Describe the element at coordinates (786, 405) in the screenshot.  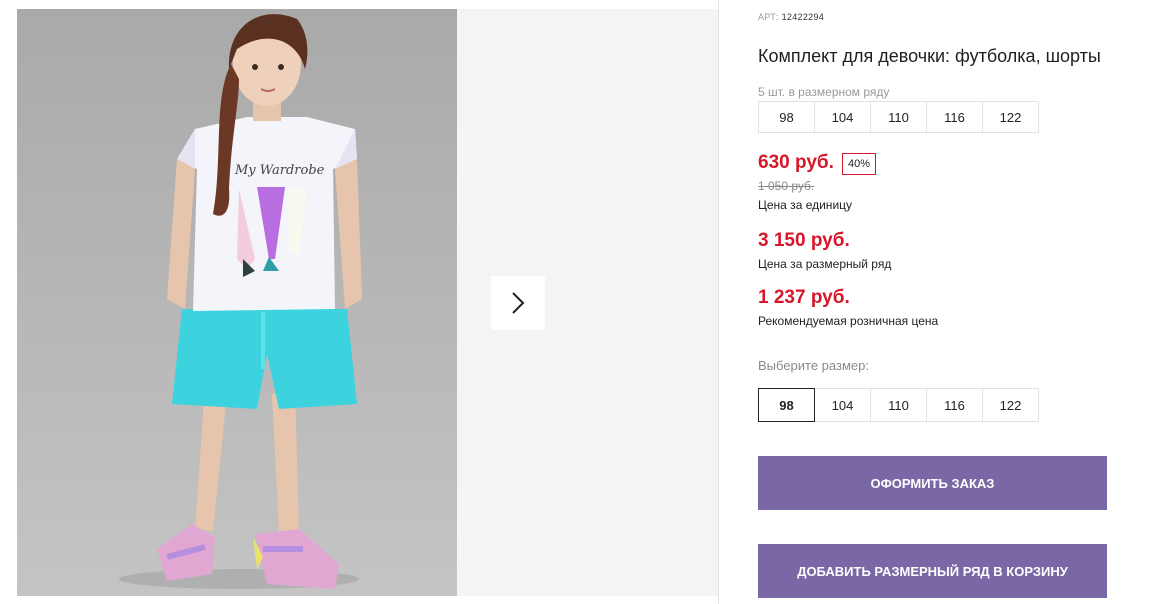
I see `size-option-98: 98` at that location.